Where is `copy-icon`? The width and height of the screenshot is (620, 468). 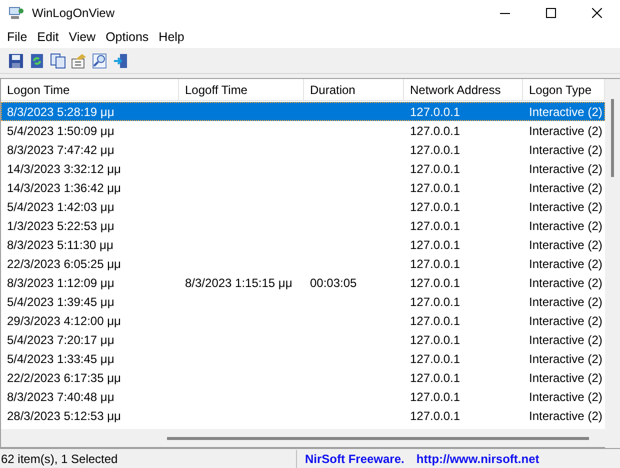 copy-icon is located at coordinates (58, 60).